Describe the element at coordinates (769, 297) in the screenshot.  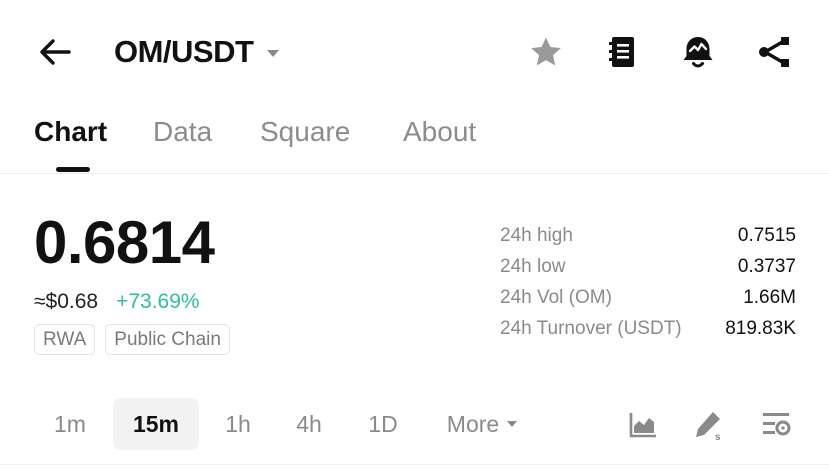
I see `stat-value: 1.66M` at that location.